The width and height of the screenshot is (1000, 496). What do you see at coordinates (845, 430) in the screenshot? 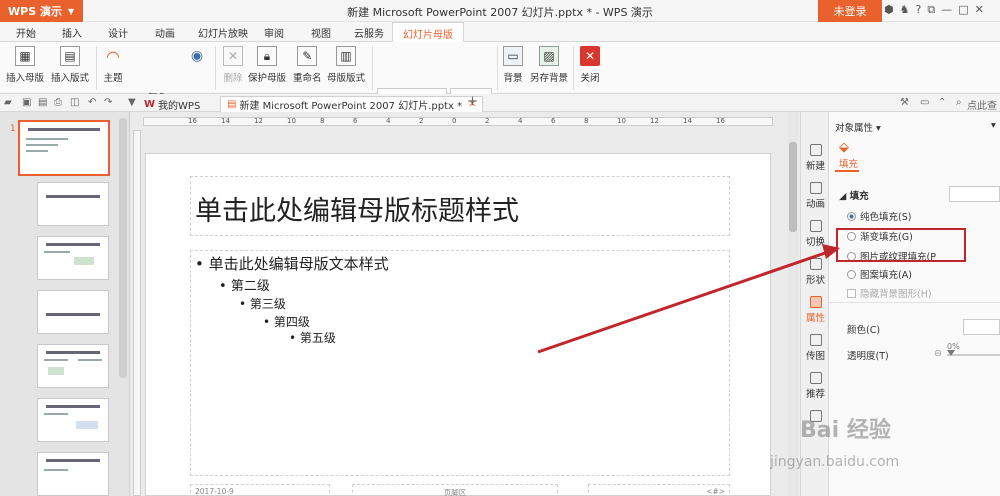
I see `baidu-watermark: Bai 经验` at bounding box center [845, 430].